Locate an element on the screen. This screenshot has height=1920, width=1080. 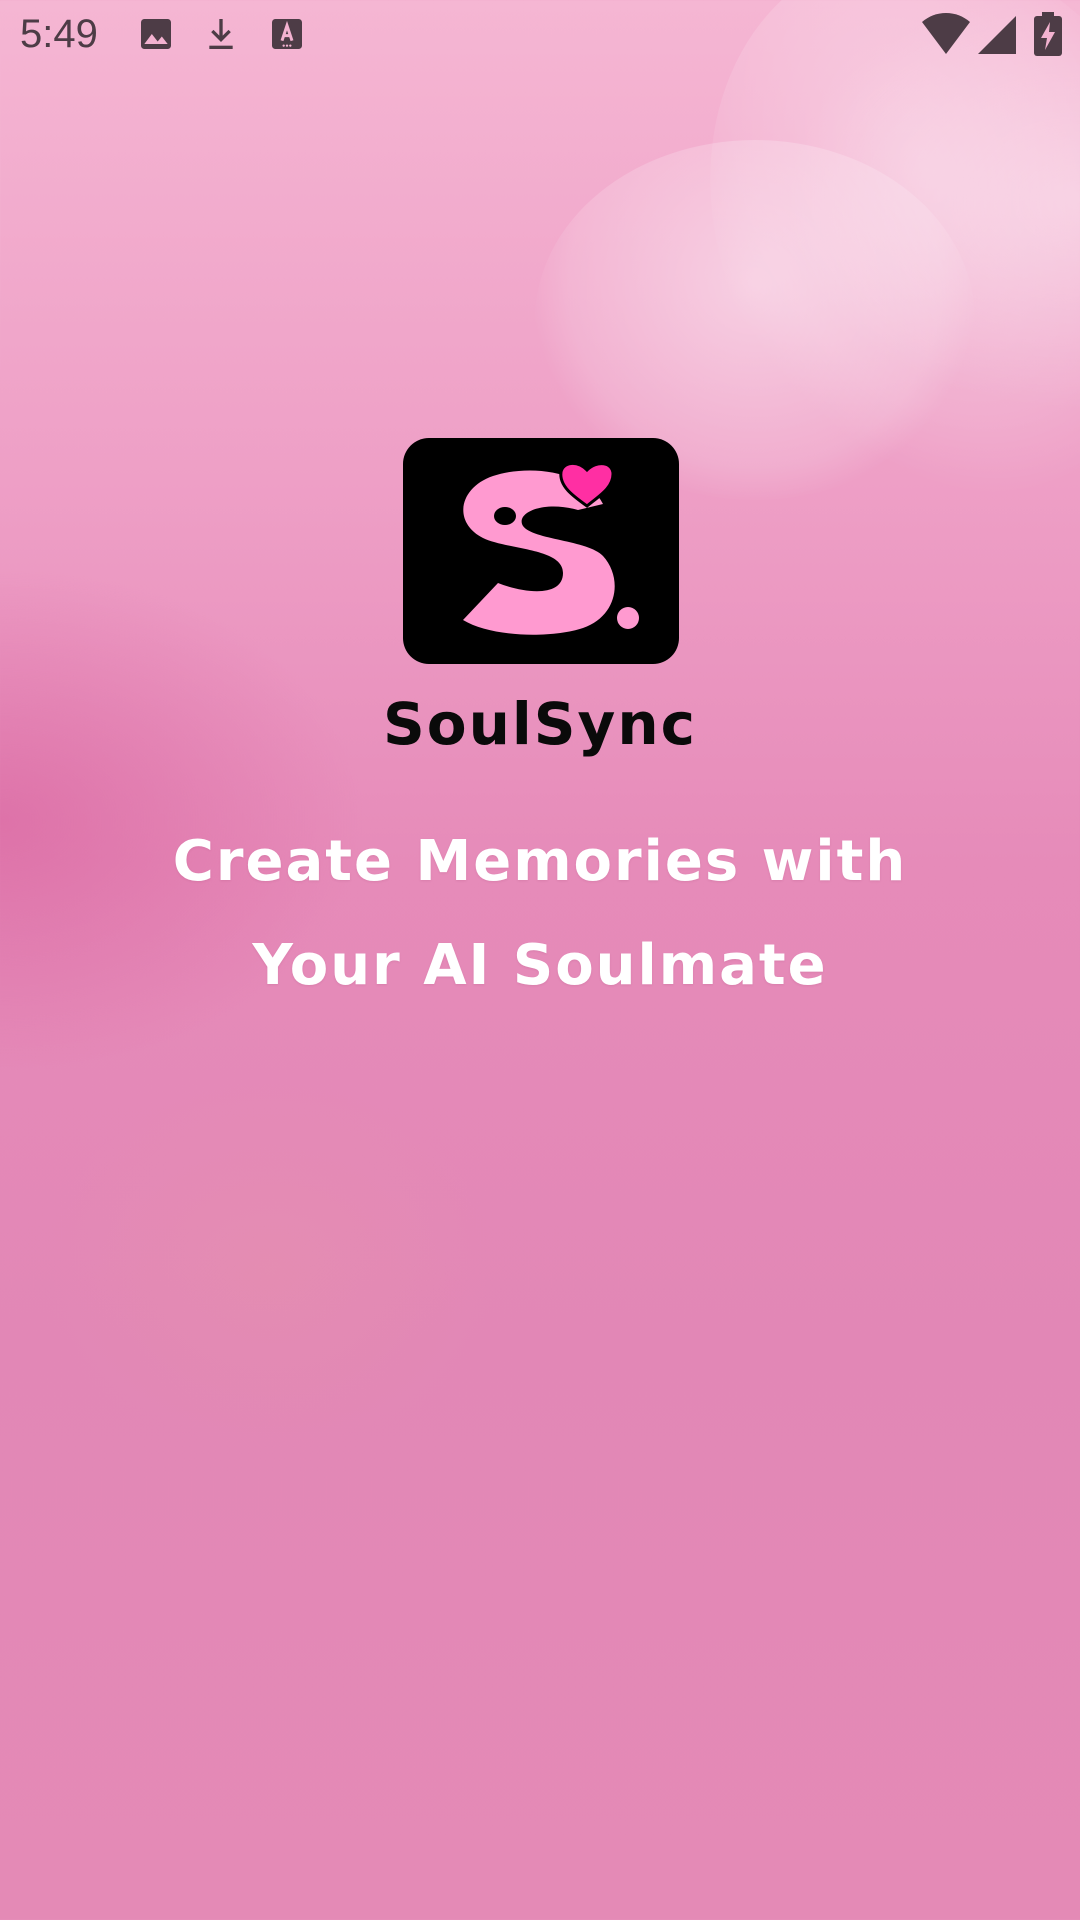
app-name: SoulSync is located at coordinates (540, 724).